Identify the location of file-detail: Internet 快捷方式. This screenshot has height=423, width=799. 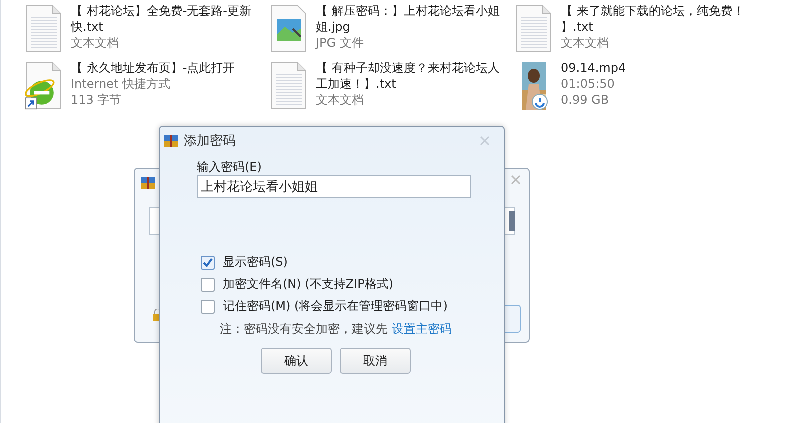
(121, 84).